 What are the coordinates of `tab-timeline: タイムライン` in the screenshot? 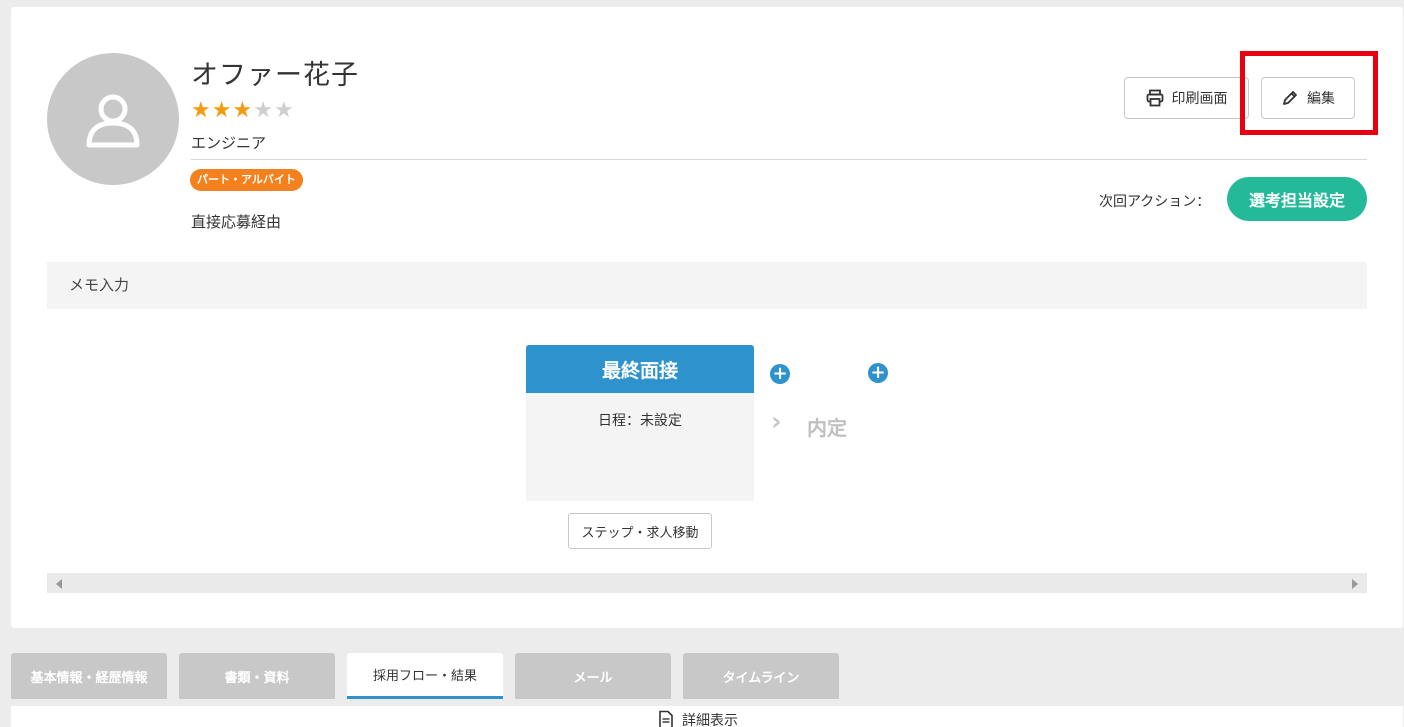 It's located at (761, 676).